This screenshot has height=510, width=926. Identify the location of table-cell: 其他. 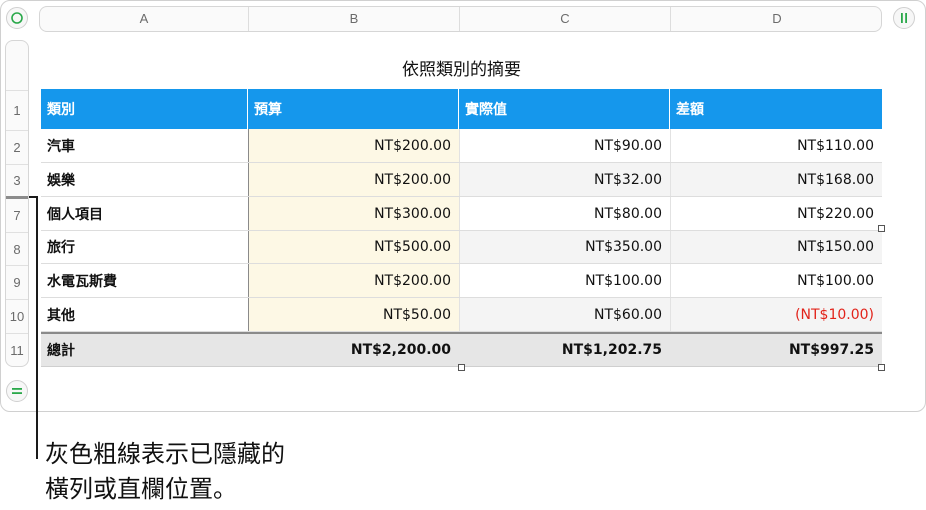
(144, 314).